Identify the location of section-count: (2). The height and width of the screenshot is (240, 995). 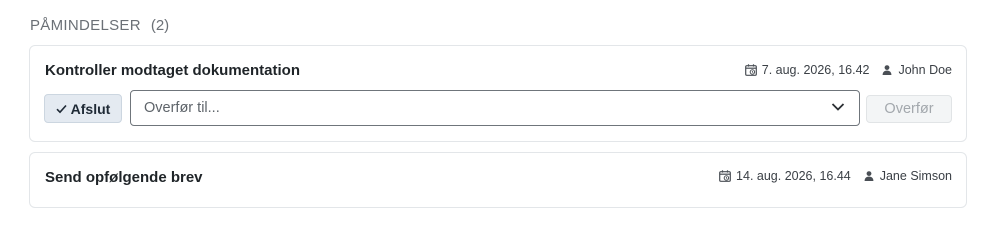
(160, 25).